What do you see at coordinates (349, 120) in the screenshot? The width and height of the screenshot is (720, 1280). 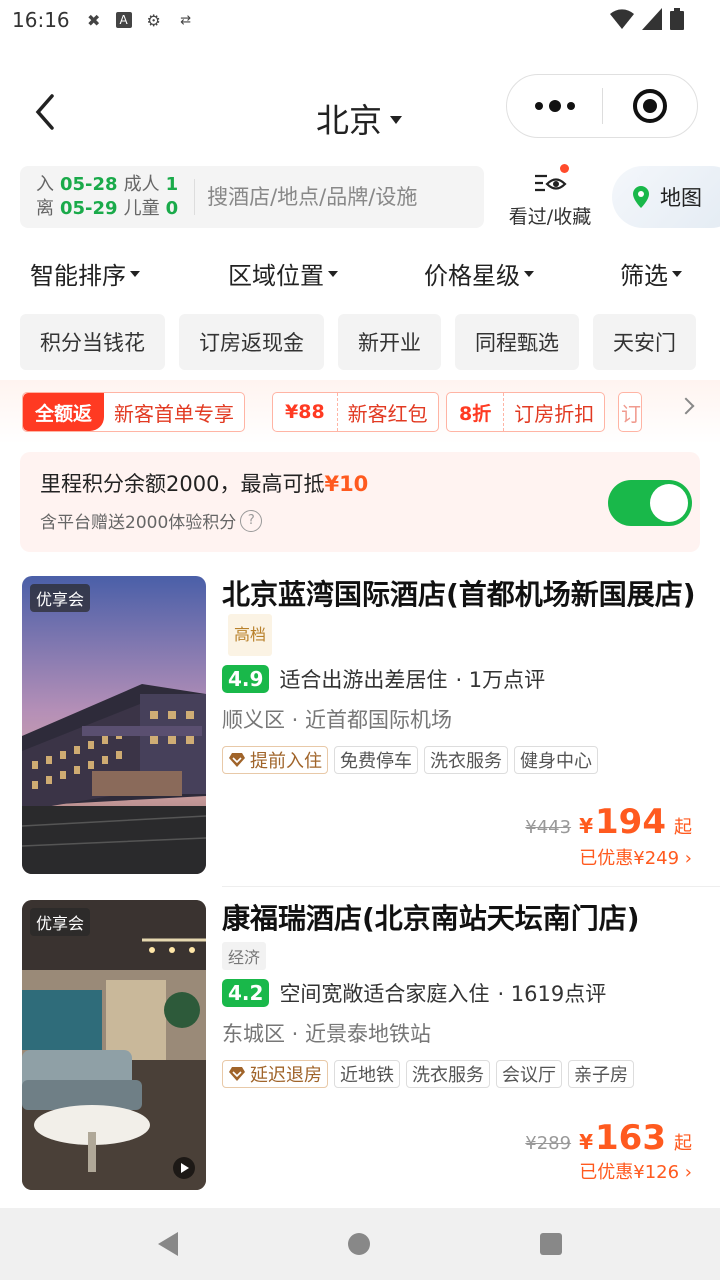 I see `city-name: 北京` at bounding box center [349, 120].